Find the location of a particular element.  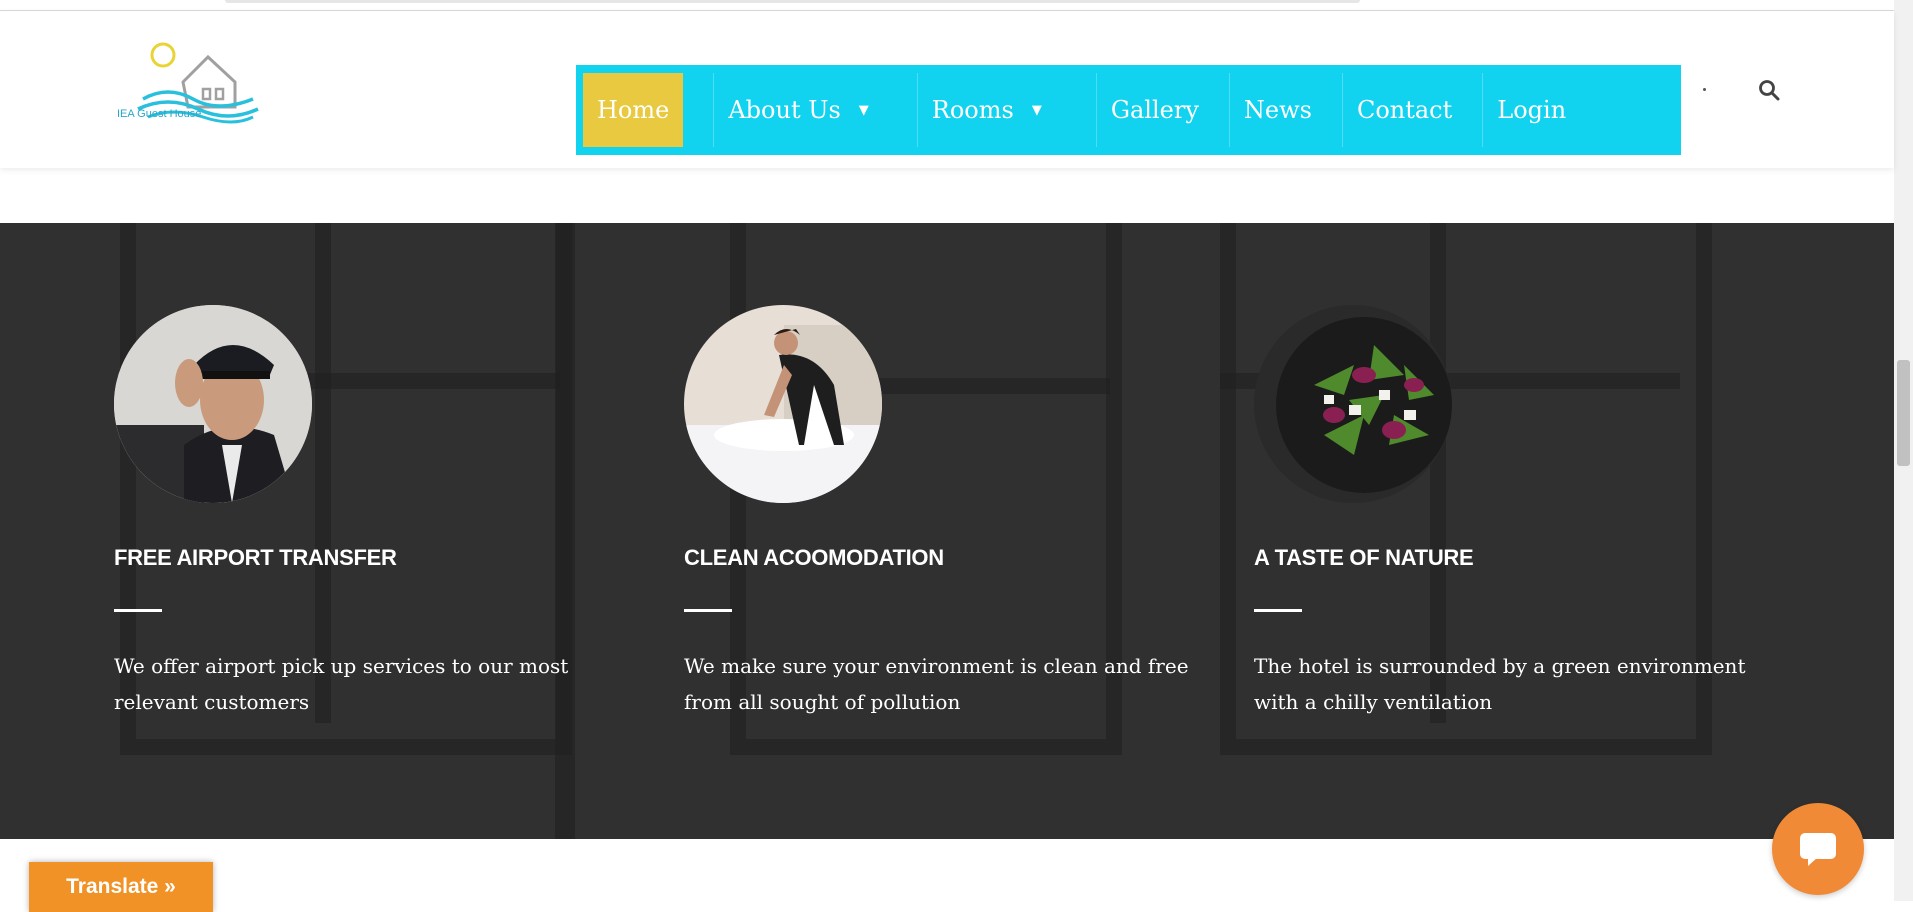

feature-title: FREE AIRPORT TRANSFER is located at coordinates (255, 557).